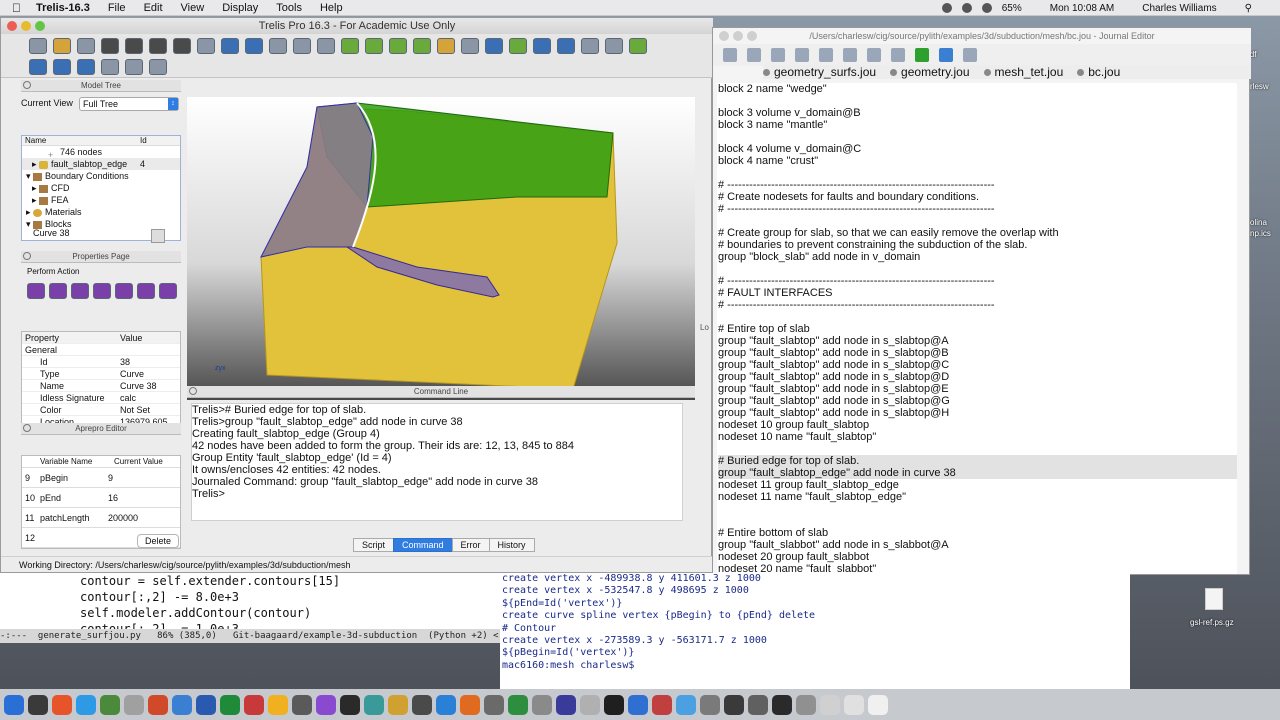  What do you see at coordinates (38, 46) in the screenshot?
I see `new-file-icon` at bounding box center [38, 46].